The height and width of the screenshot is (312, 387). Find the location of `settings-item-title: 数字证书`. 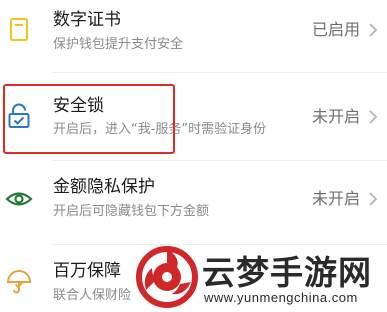

settings-item-title: 数字证书 is located at coordinates (87, 20).